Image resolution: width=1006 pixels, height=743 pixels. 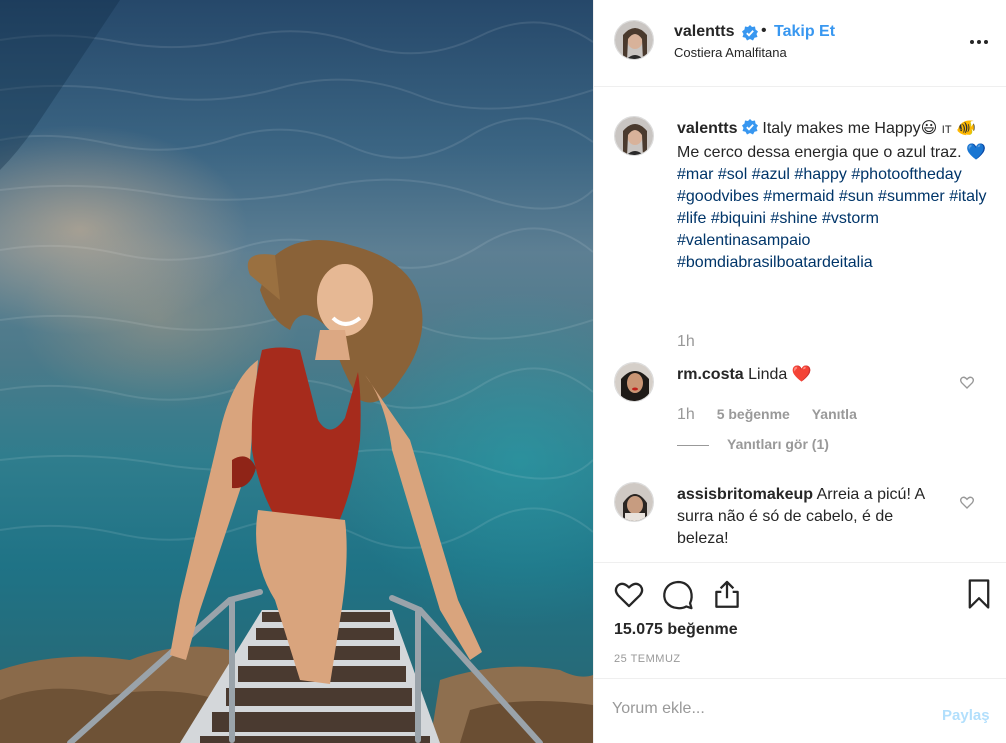 What do you see at coordinates (819, 152) in the screenshot?
I see `caption-line2: Me cerco dessa energia que o azul traz.` at bounding box center [819, 152].